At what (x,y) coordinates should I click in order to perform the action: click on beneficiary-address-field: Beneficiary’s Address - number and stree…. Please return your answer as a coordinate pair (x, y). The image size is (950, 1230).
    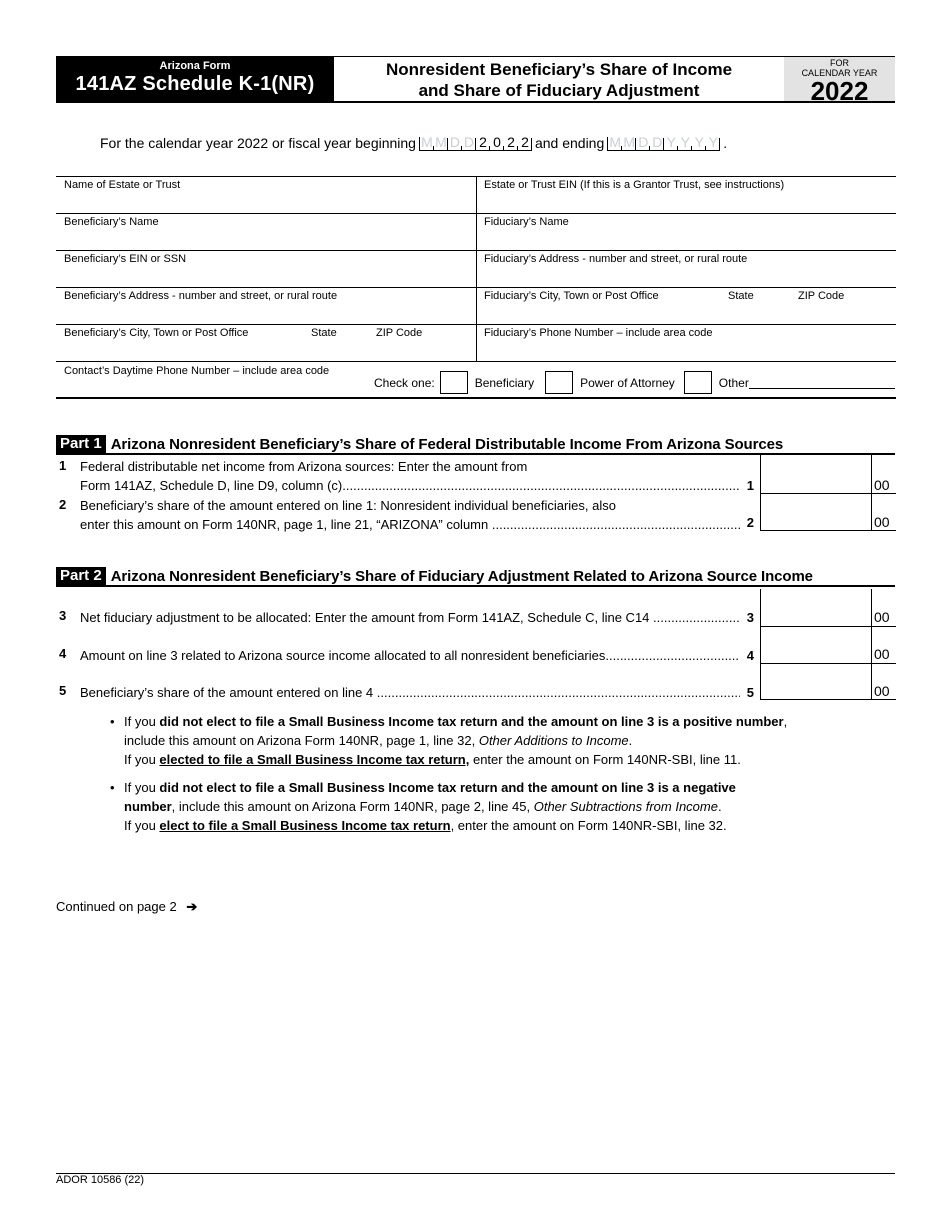
    Looking at the image, I should click on (266, 306).